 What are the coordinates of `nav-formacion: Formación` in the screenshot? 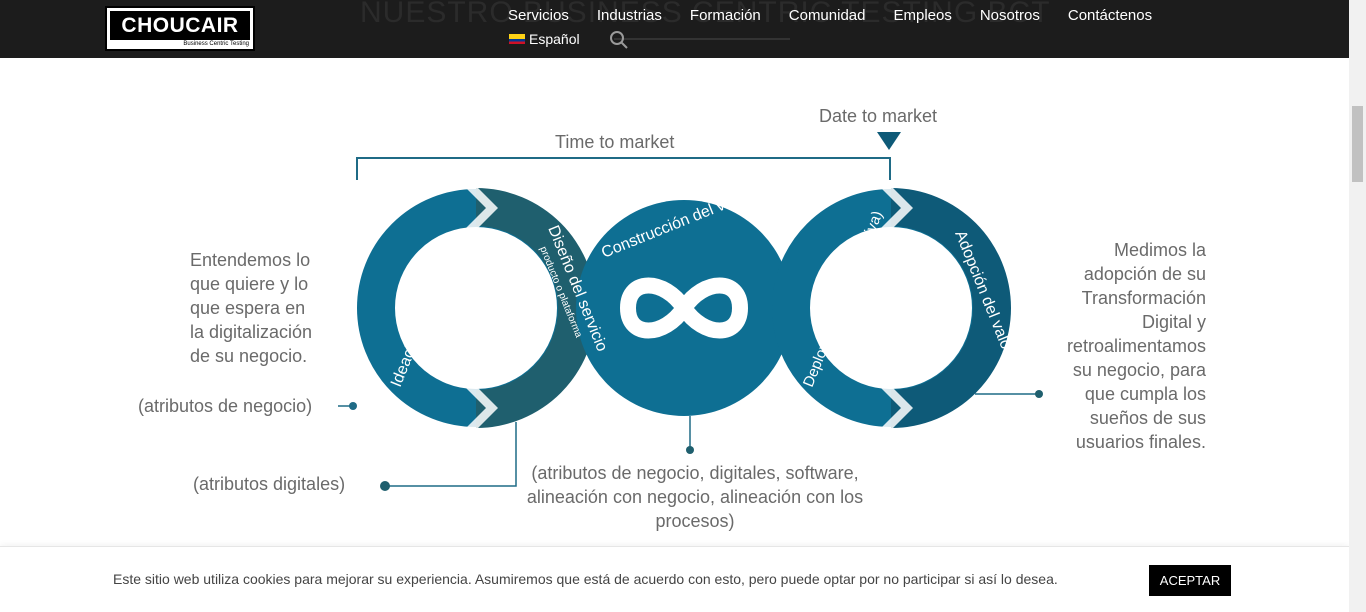 It's located at (725, 17).